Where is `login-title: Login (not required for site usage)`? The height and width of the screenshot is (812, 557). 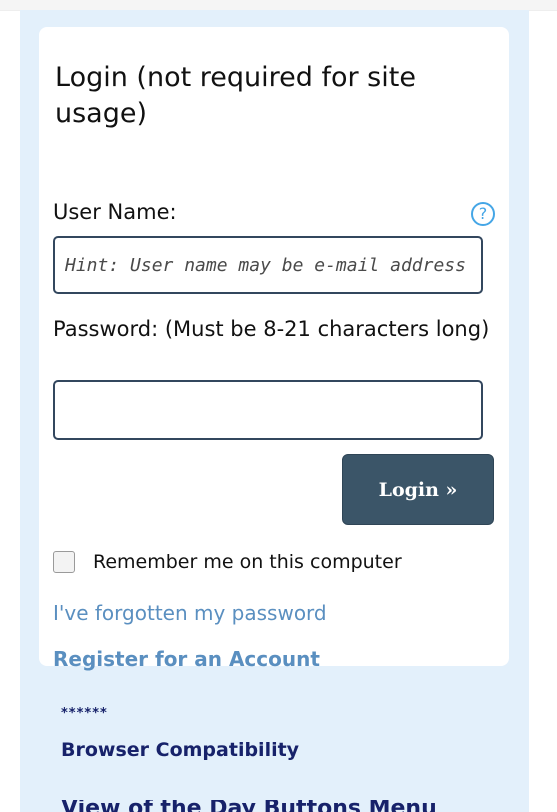 login-title: Login (not required for site usage) is located at coordinates (235, 95).